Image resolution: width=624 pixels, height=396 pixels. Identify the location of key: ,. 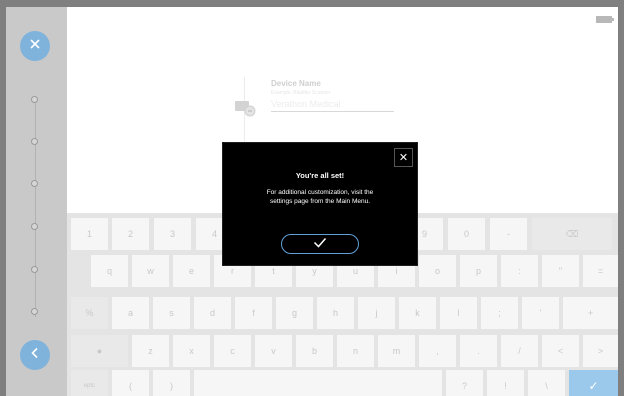
(437, 351).